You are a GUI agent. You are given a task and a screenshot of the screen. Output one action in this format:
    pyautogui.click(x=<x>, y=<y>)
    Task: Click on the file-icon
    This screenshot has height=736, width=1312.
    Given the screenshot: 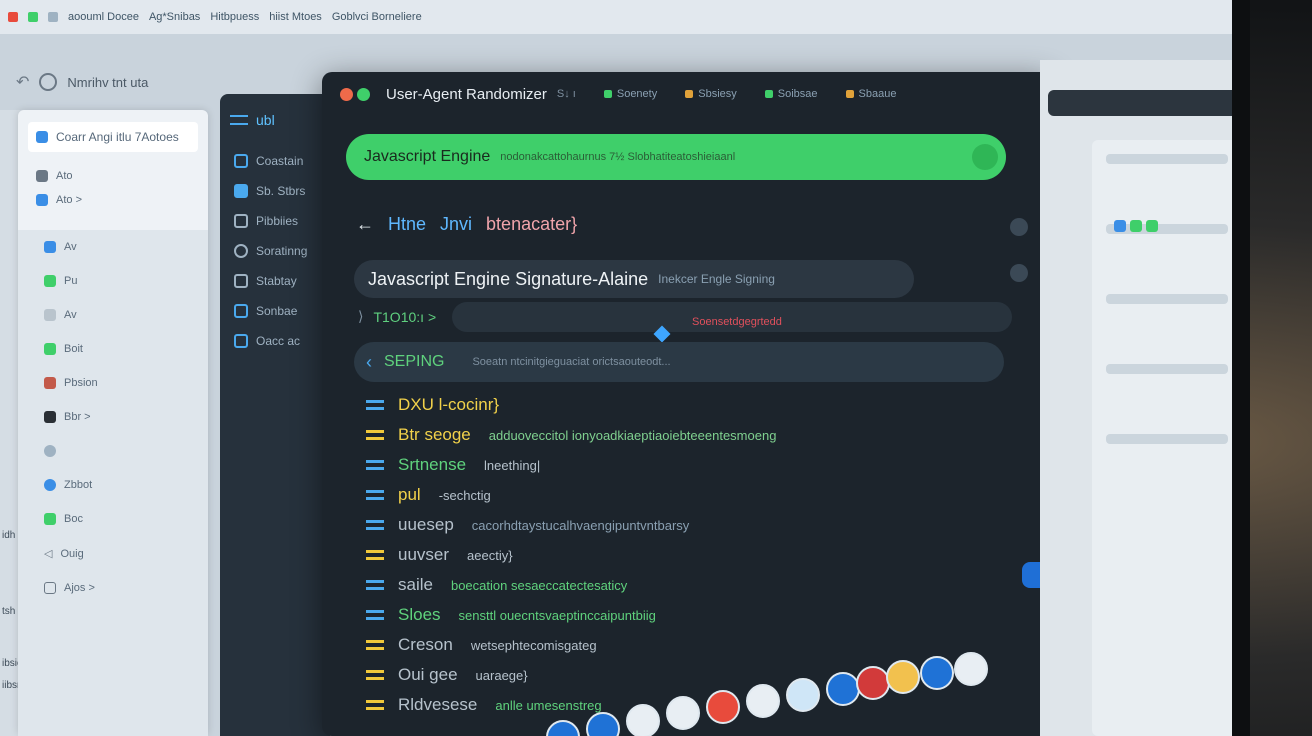 What is the action you would take?
    pyautogui.click(x=42, y=200)
    